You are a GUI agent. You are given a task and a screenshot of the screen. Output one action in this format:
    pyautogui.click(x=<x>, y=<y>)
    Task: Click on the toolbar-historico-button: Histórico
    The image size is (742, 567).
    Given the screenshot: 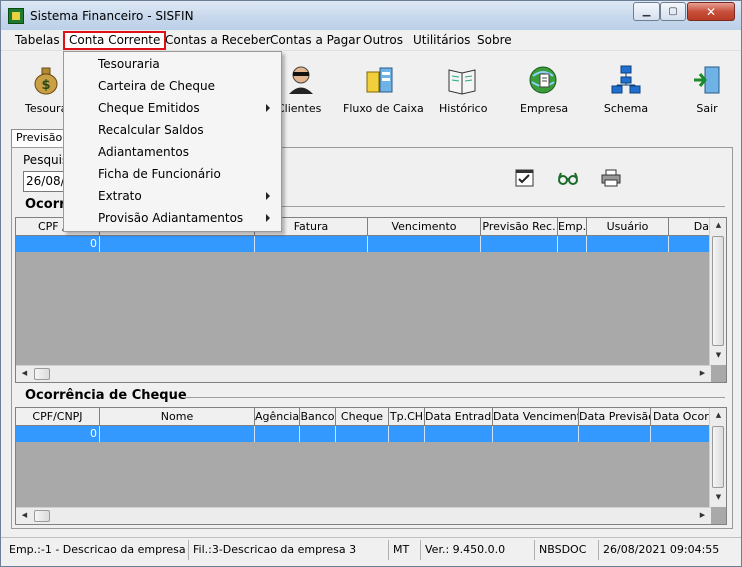 What is the action you would take?
    pyautogui.click(x=463, y=89)
    